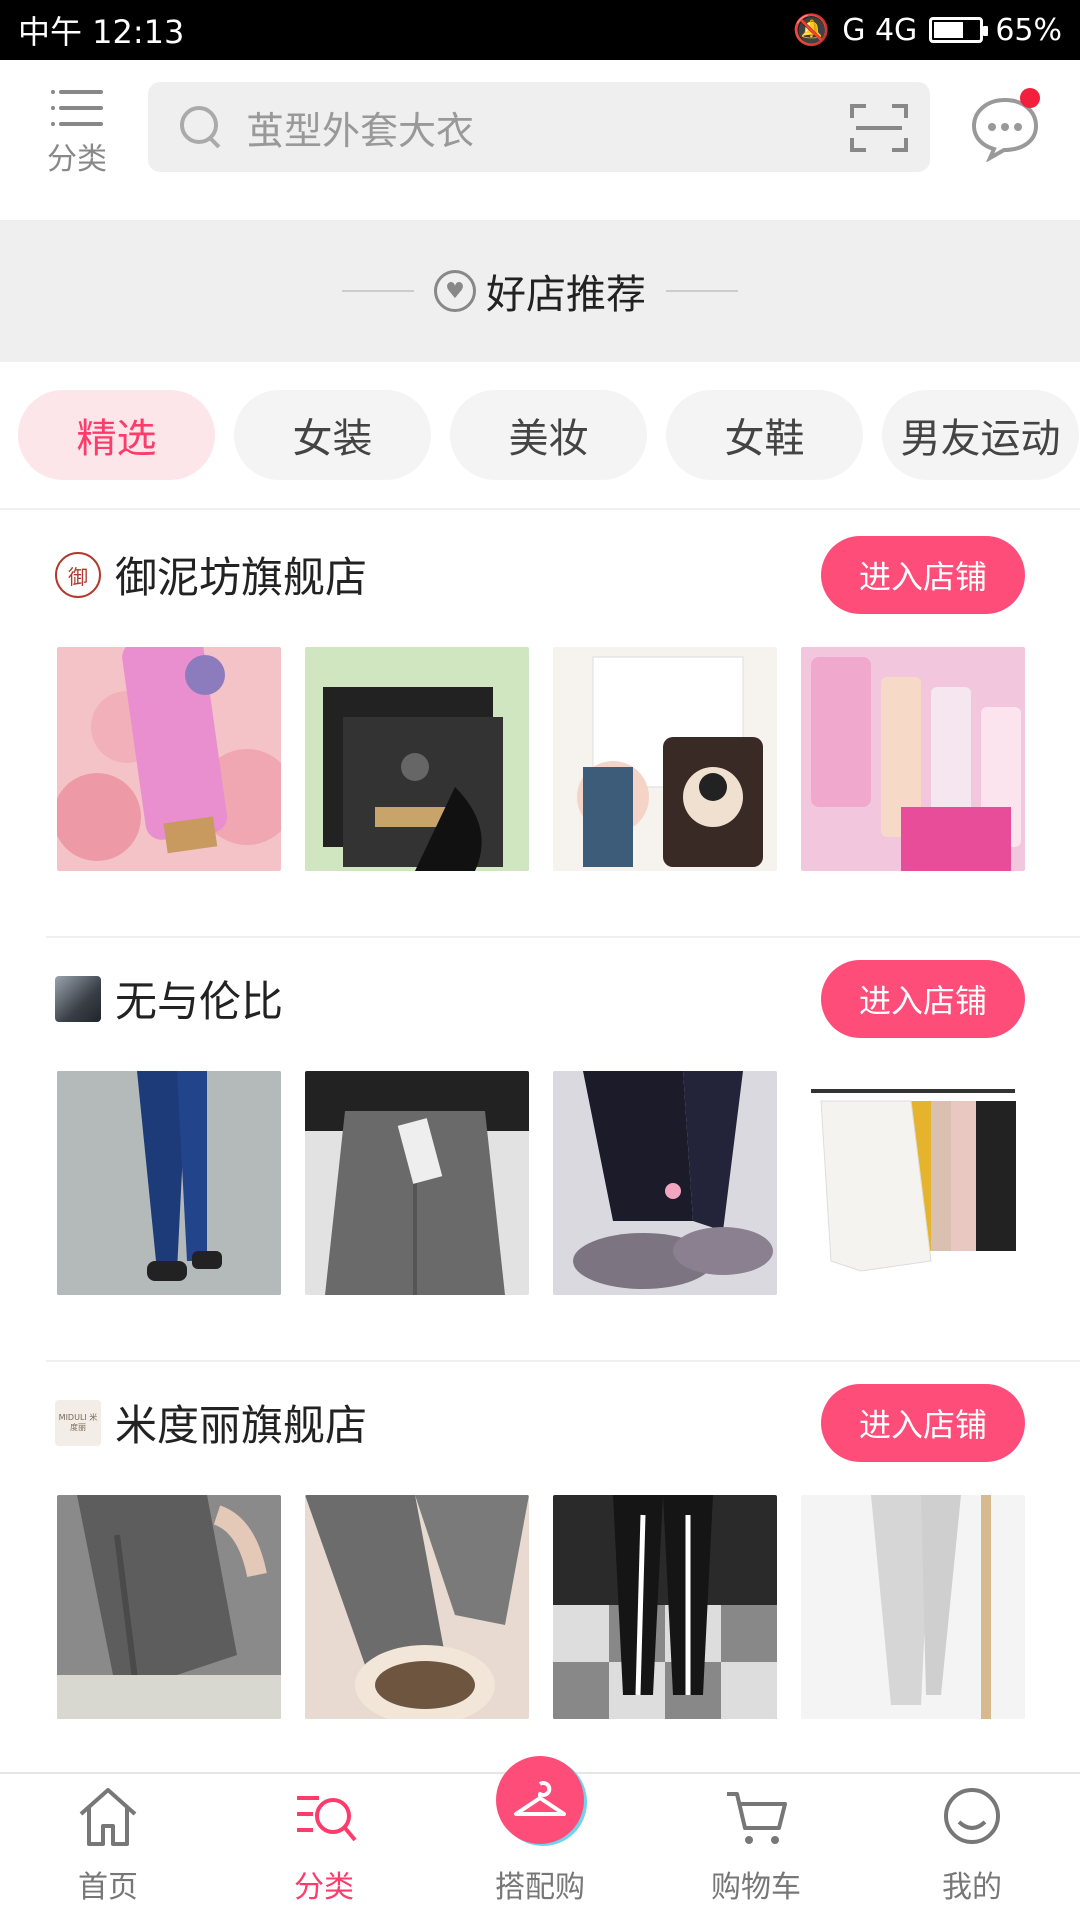 The width and height of the screenshot is (1080, 1920). What do you see at coordinates (959, 30) in the screenshot?
I see `battery-icon` at bounding box center [959, 30].